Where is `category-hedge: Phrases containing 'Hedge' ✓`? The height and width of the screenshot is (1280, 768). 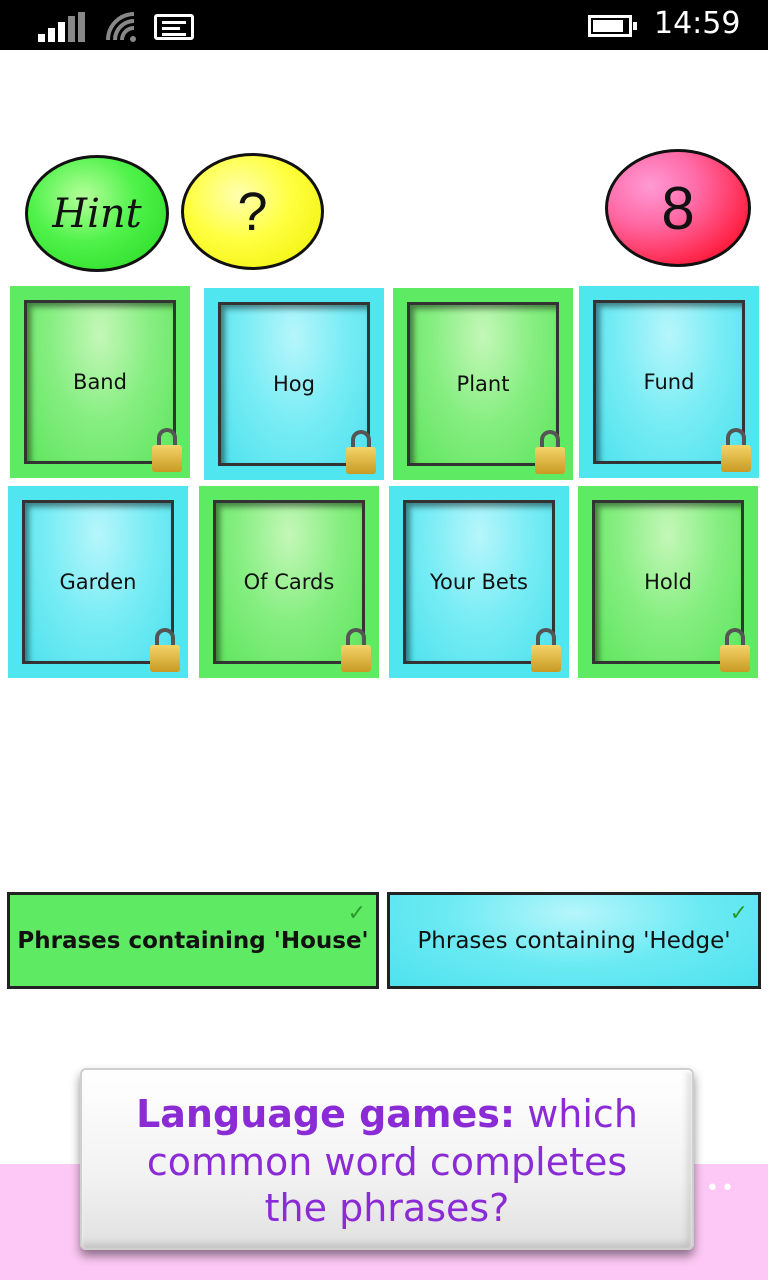 category-hedge: Phrases containing 'Hedge' ✓ is located at coordinates (574, 940).